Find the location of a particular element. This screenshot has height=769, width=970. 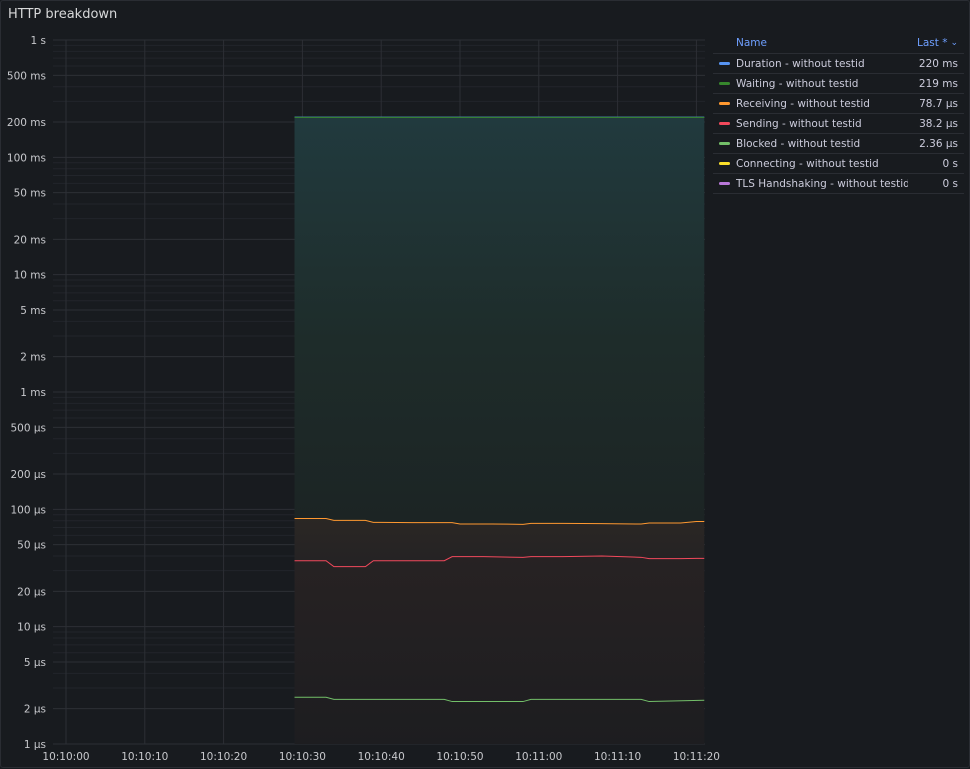

y-tick-label: 1 µs is located at coordinates (35, 745).